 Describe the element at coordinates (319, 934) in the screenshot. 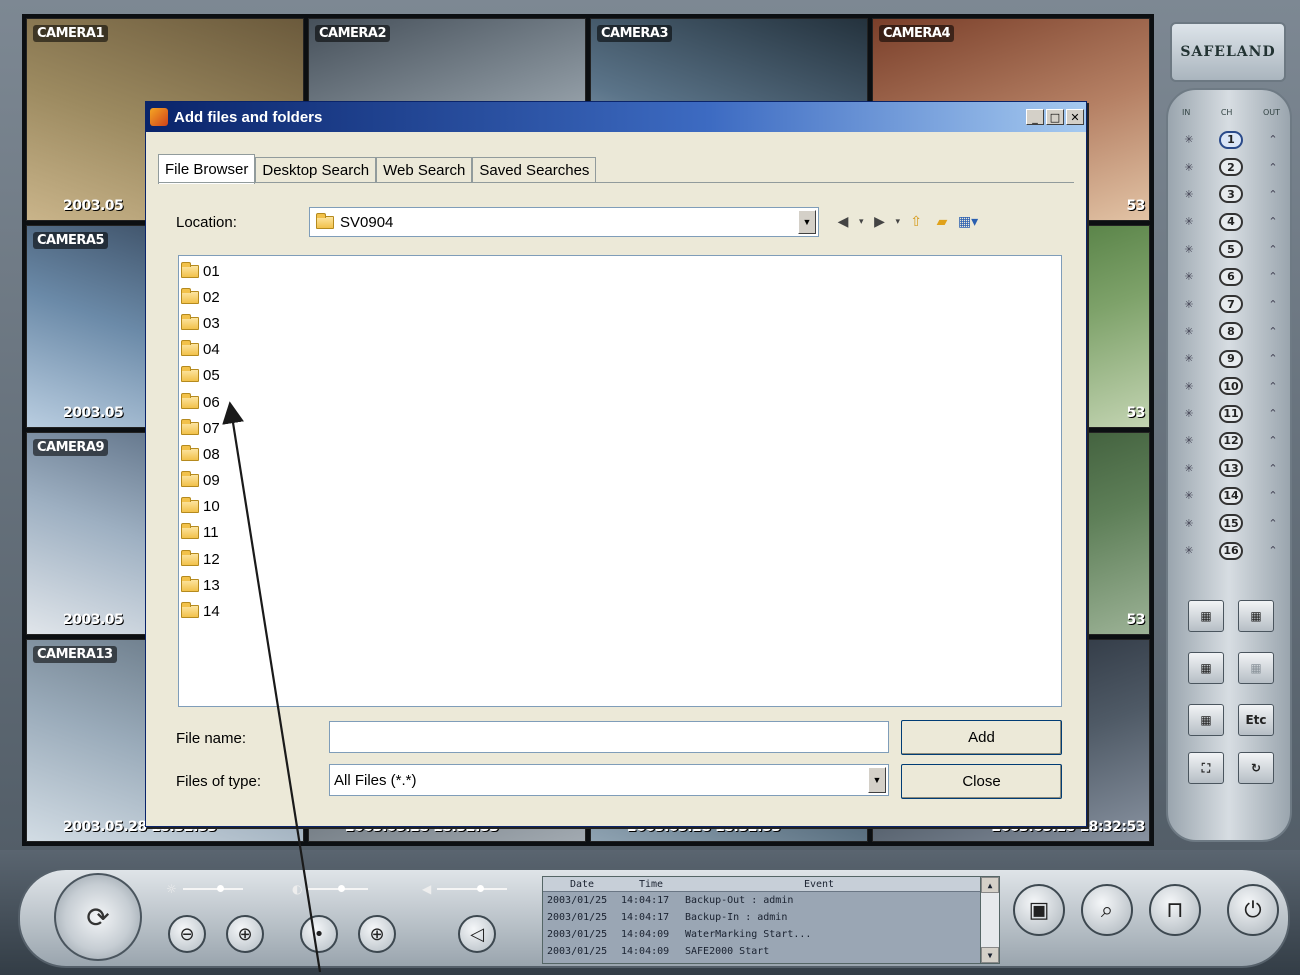

I see `focus-near-button: •` at that location.